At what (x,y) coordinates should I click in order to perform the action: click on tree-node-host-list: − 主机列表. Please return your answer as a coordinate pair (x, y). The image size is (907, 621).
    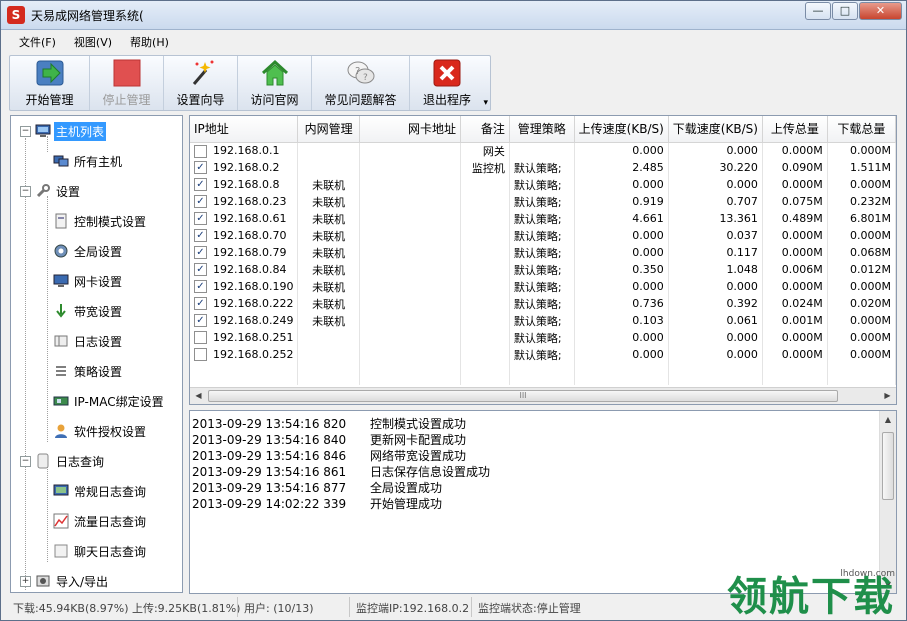
    Looking at the image, I should click on (63, 131).